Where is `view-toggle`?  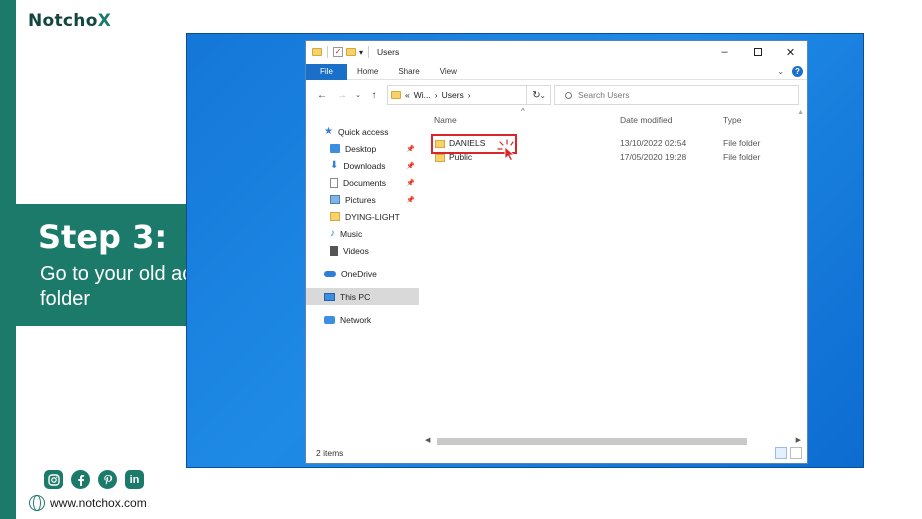
view-toggle is located at coordinates (788, 453).